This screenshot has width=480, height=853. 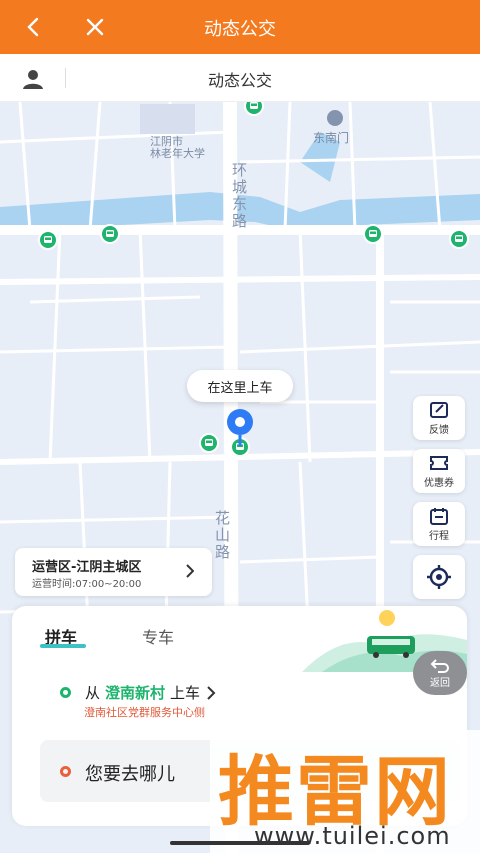 What do you see at coordinates (331, 138) in the screenshot?
I see `map-label-gate: 东南门` at bounding box center [331, 138].